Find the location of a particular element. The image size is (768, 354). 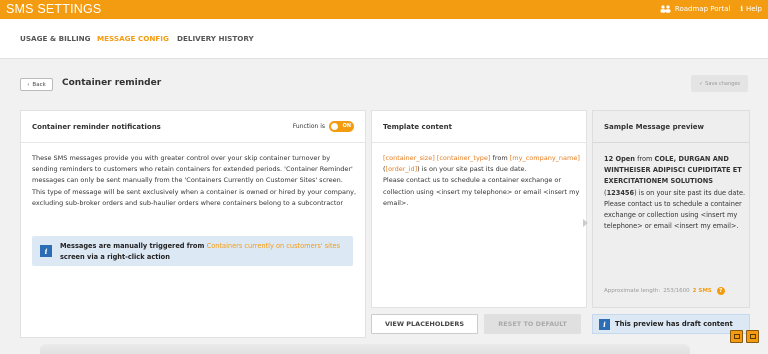

placeholder-company-name: [my_company_name] is located at coordinates (544, 158).